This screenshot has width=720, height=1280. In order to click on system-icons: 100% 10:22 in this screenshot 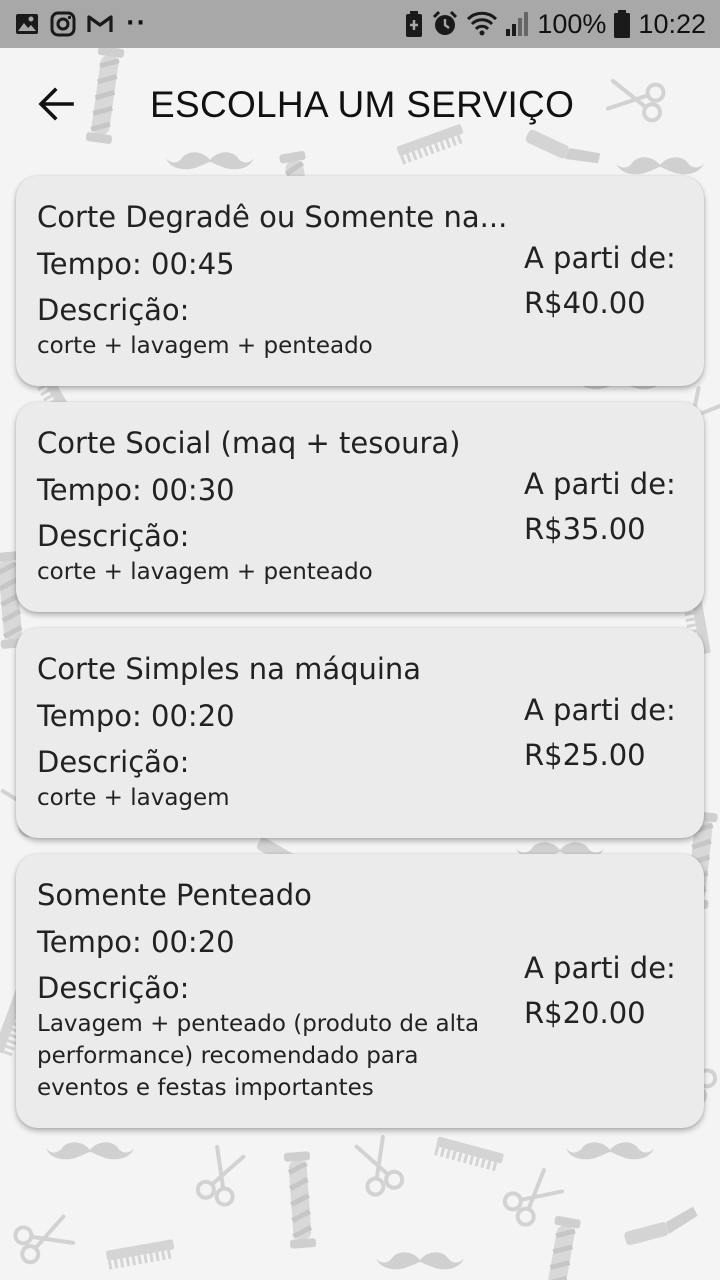, I will do `click(551, 24)`.